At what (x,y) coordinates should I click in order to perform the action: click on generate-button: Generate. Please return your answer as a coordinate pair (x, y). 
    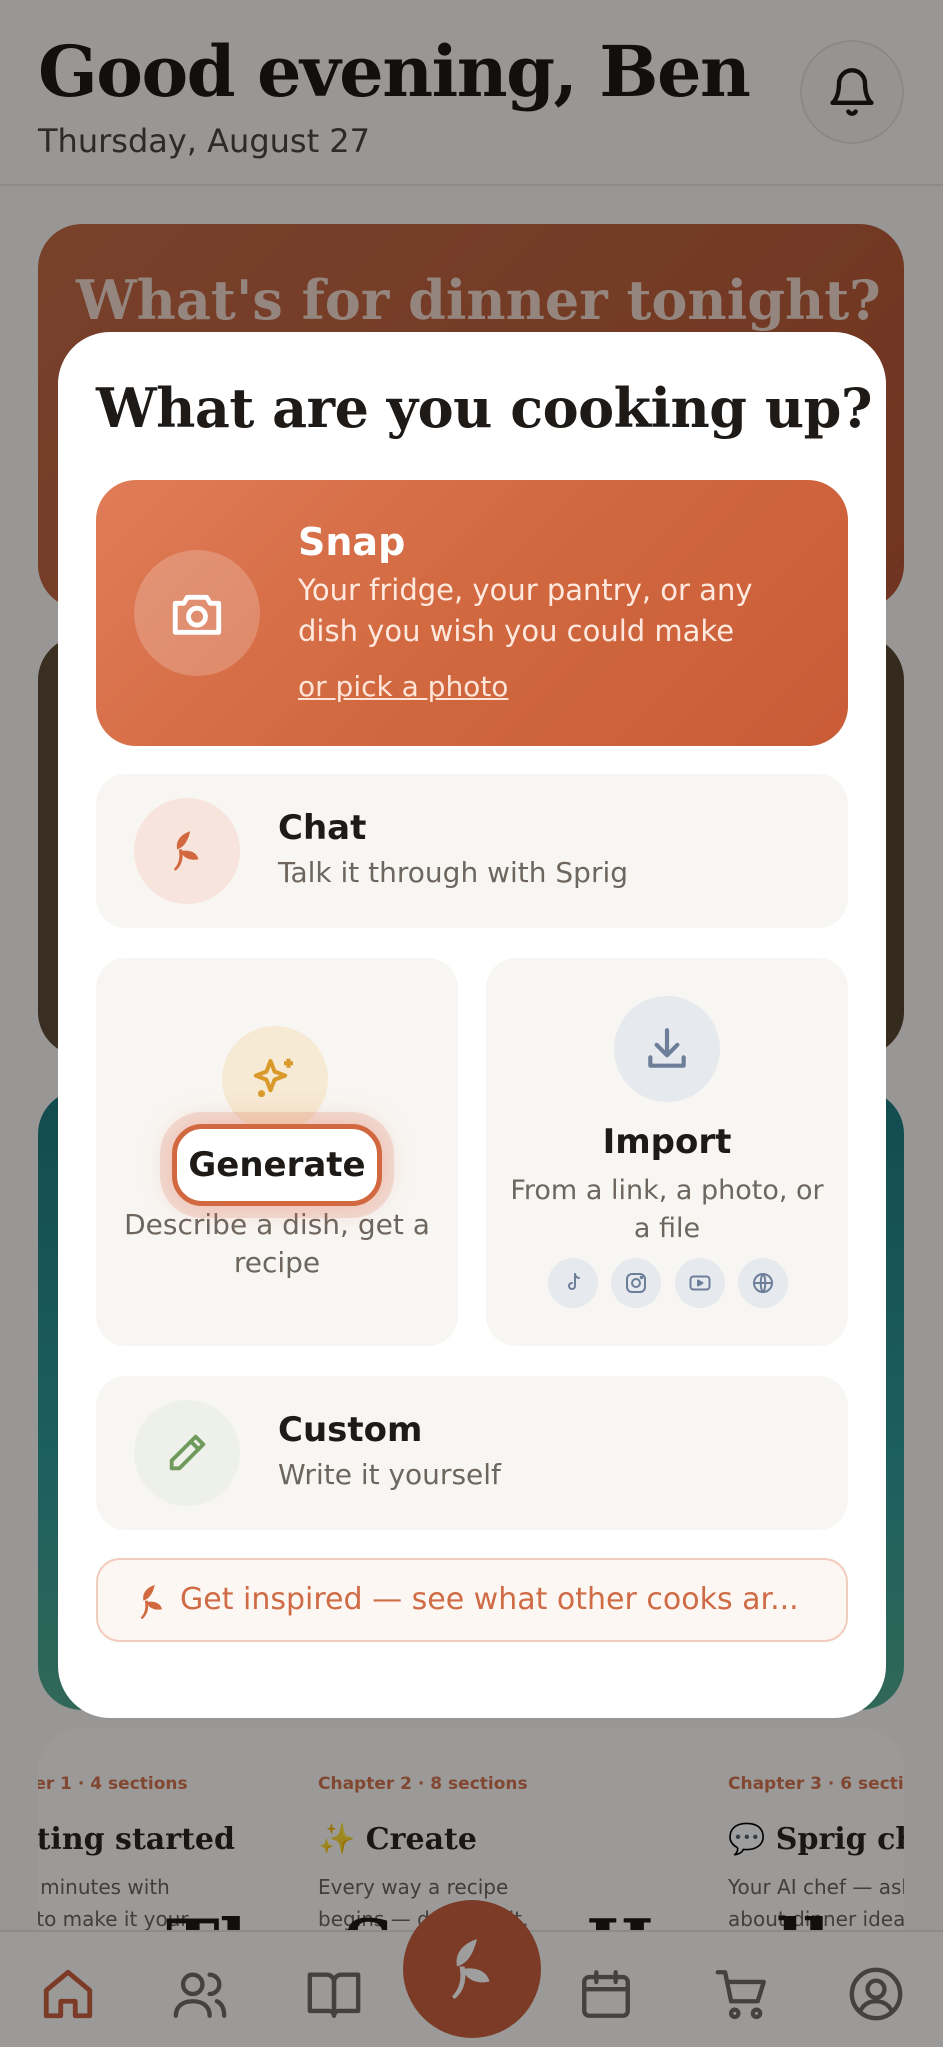
    Looking at the image, I should click on (277, 1165).